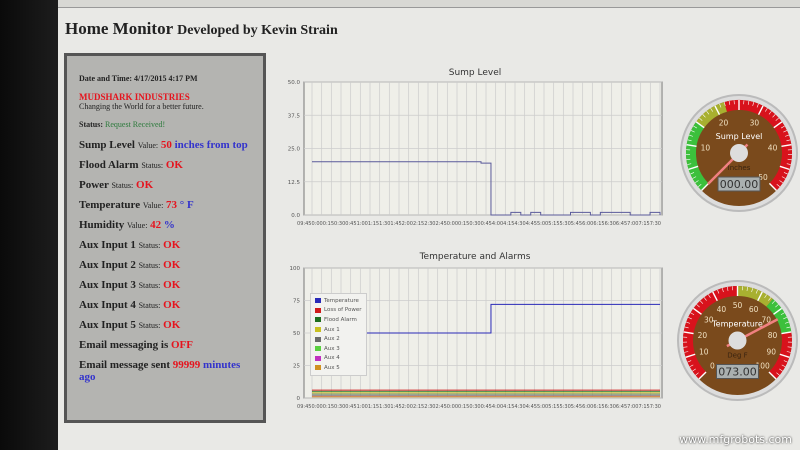  What do you see at coordinates (296, 367) in the screenshot?
I see `y-tick-label: 25` at bounding box center [296, 367].